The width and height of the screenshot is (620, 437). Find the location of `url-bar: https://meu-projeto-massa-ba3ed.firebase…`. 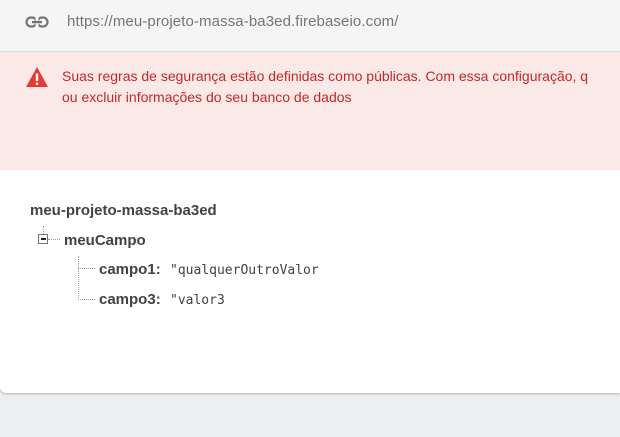

url-bar: https://meu-projeto-massa-ba3ed.firebase… is located at coordinates (310, 26).